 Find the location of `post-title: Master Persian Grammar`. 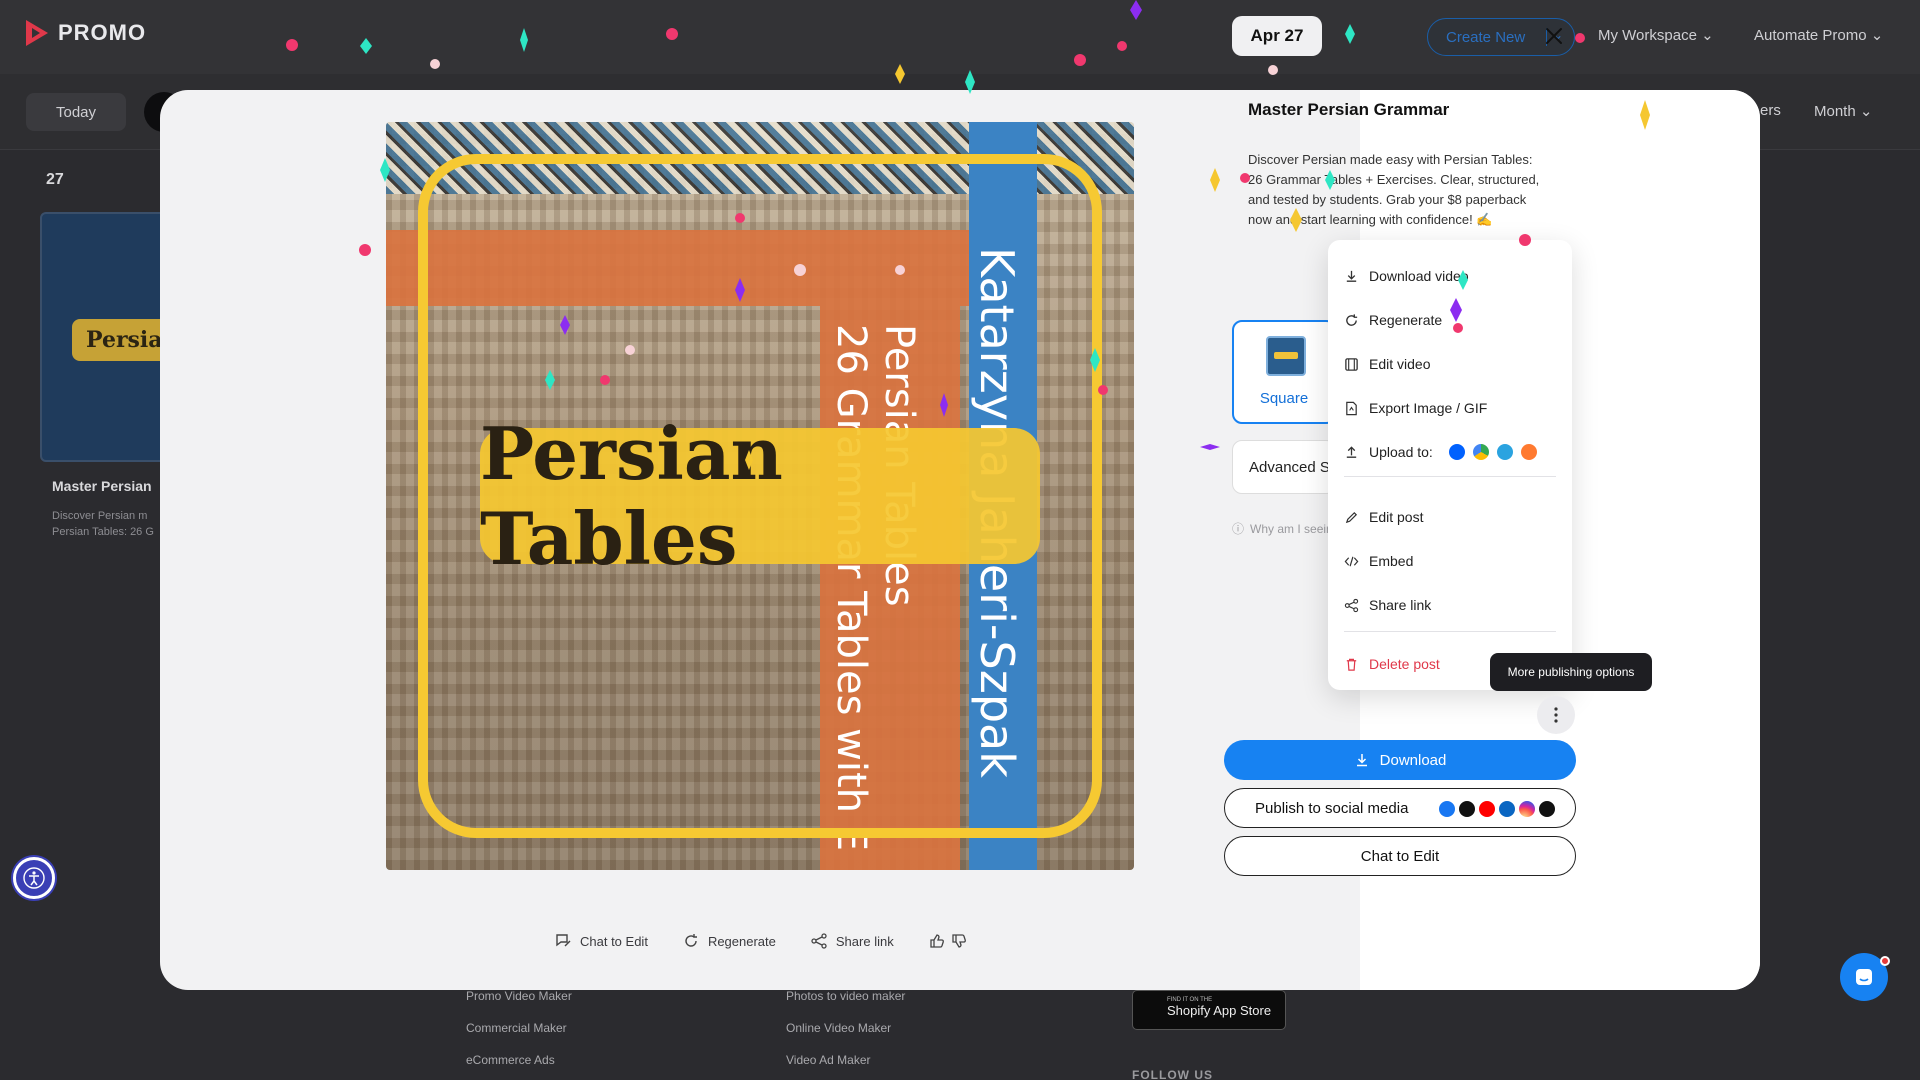

post-title: Master Persian Grammar is located at coordinates (1349, 109).